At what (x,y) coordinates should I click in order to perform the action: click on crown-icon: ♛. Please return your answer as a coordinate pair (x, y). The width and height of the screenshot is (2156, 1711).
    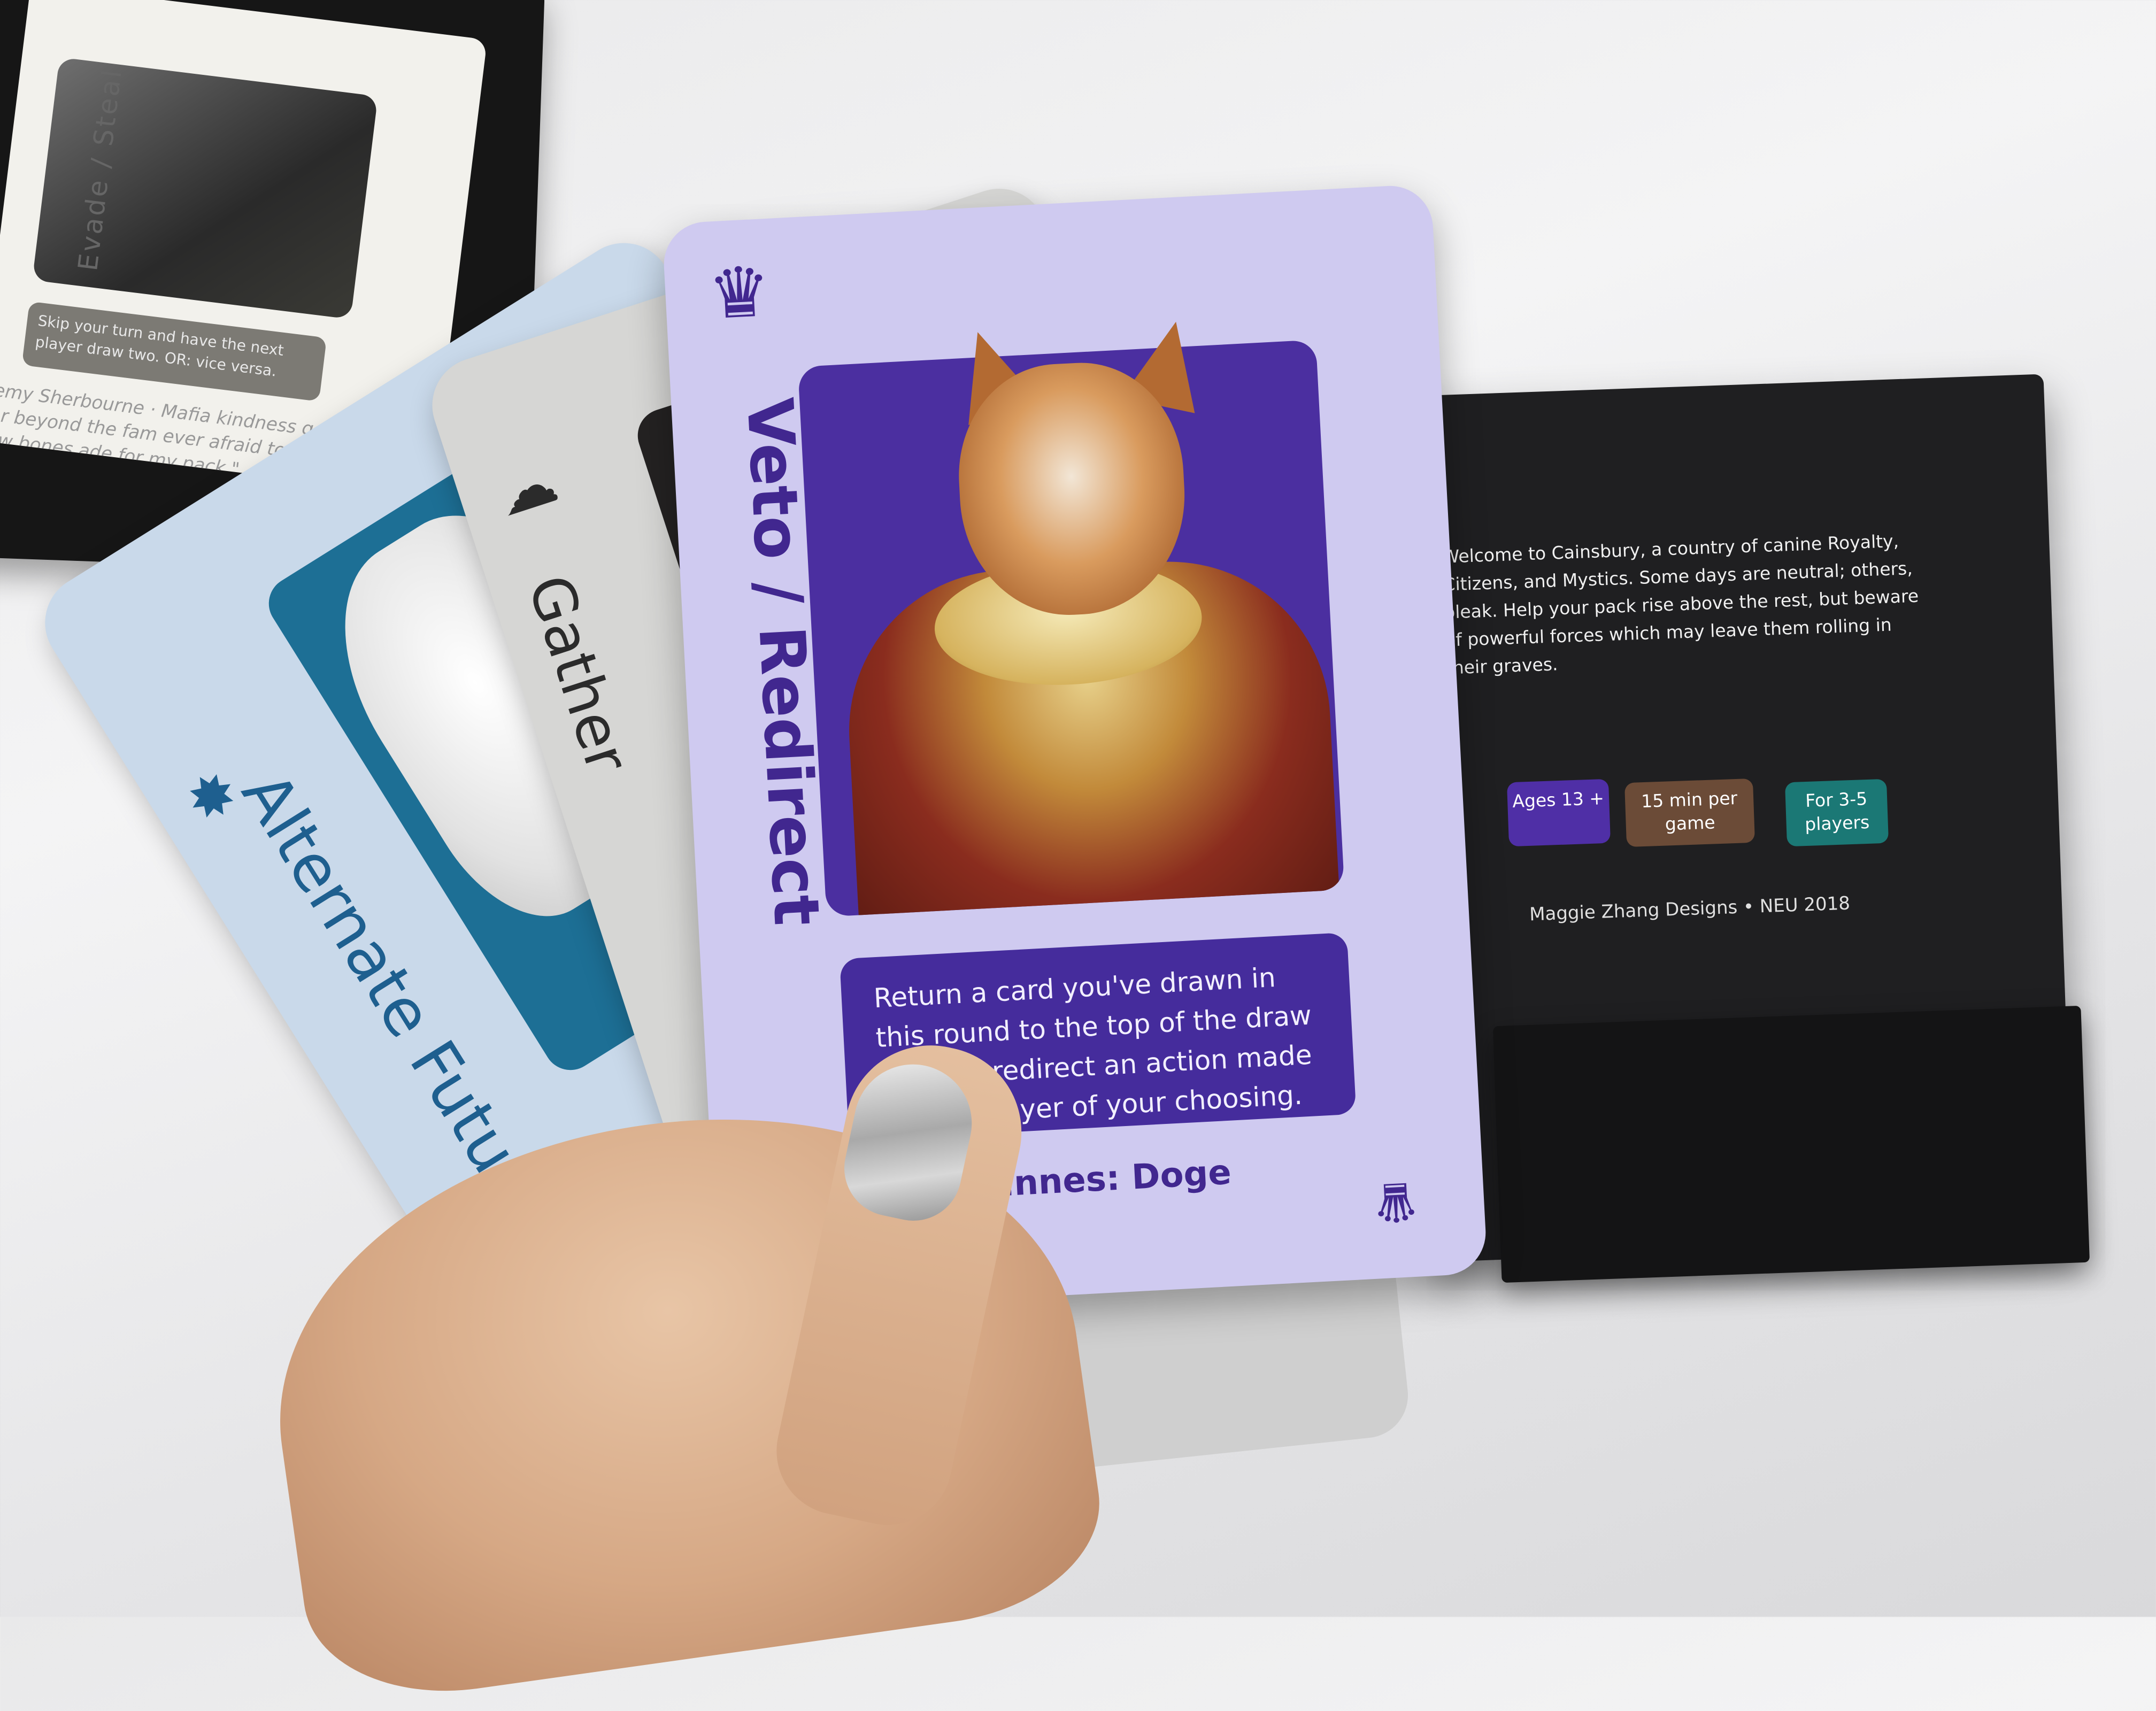
    Looking at the image, I should click on (739, 292).